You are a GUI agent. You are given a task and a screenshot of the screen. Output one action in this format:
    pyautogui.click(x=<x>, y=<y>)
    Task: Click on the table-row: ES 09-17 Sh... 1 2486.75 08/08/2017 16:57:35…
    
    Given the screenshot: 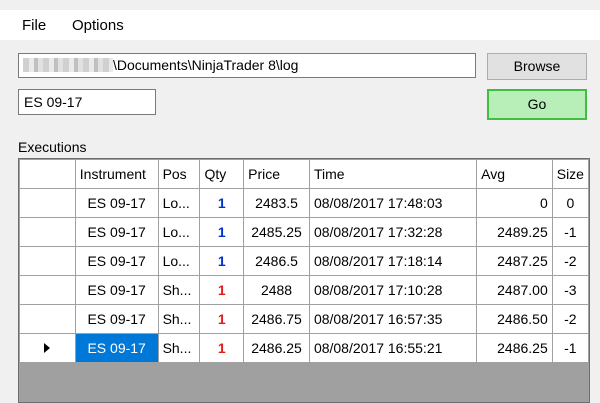 What is the action you would take?
    pyautogui.click(x=304, y=319)
    